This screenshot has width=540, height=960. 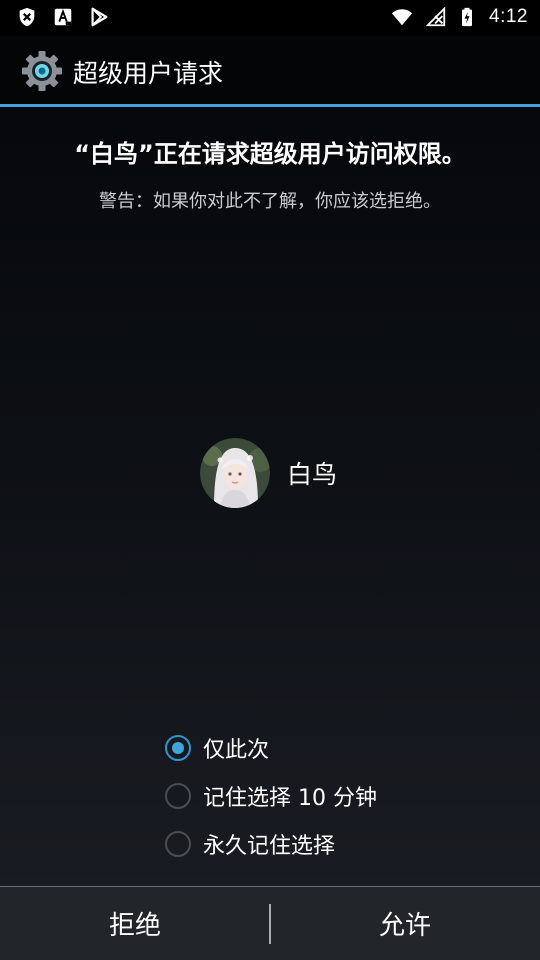 I want to click on option-forever: 永久记住选择, so click(x=271, y=844).